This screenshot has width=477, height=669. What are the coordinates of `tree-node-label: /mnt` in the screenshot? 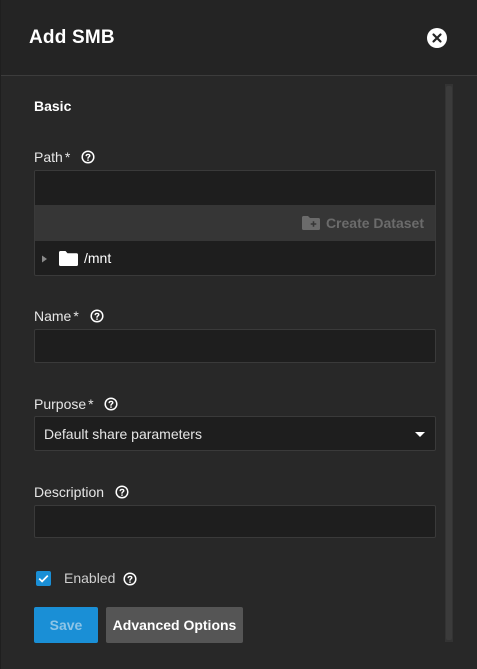 It's located at (98, 258).